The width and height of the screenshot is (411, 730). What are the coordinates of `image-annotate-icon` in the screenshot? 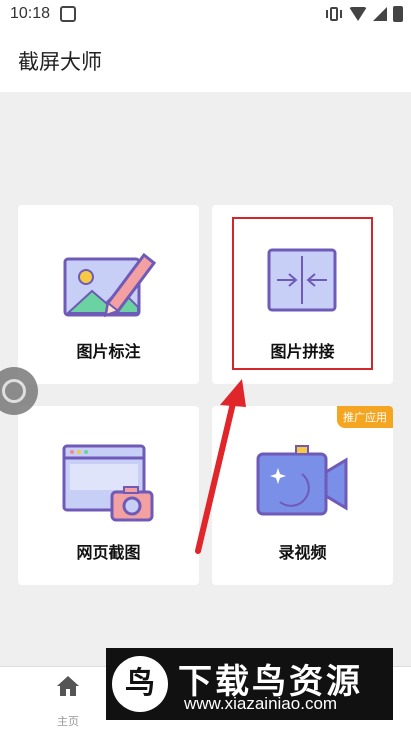 It's located at (109, 285).